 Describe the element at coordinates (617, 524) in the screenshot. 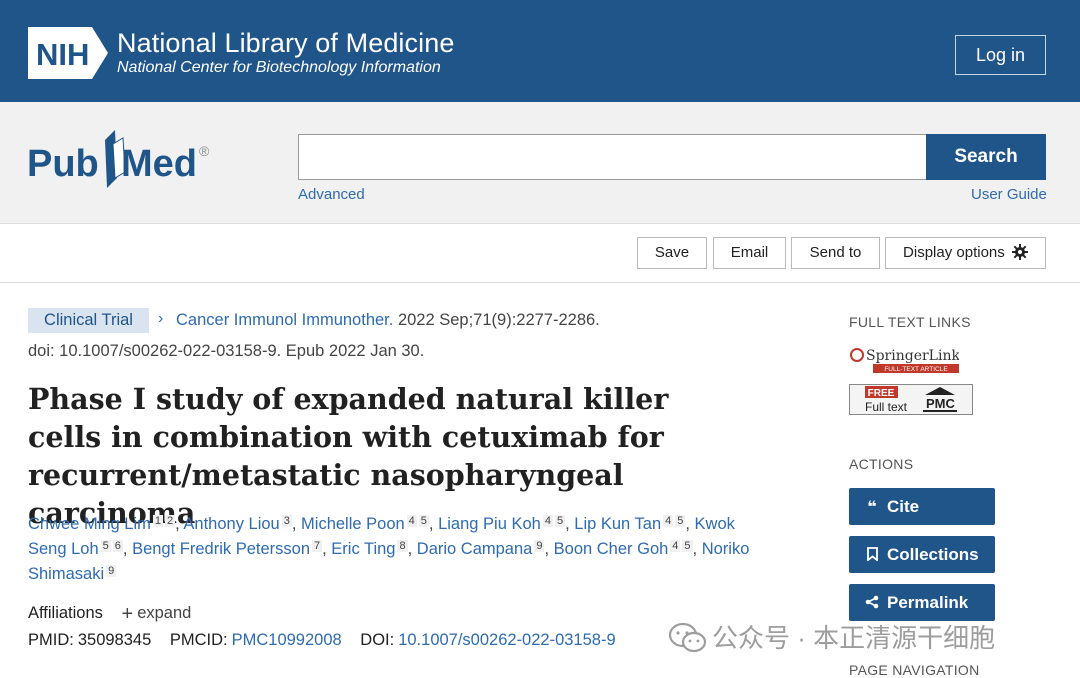

I see `author-link: Lip Kun Tan` at that location.